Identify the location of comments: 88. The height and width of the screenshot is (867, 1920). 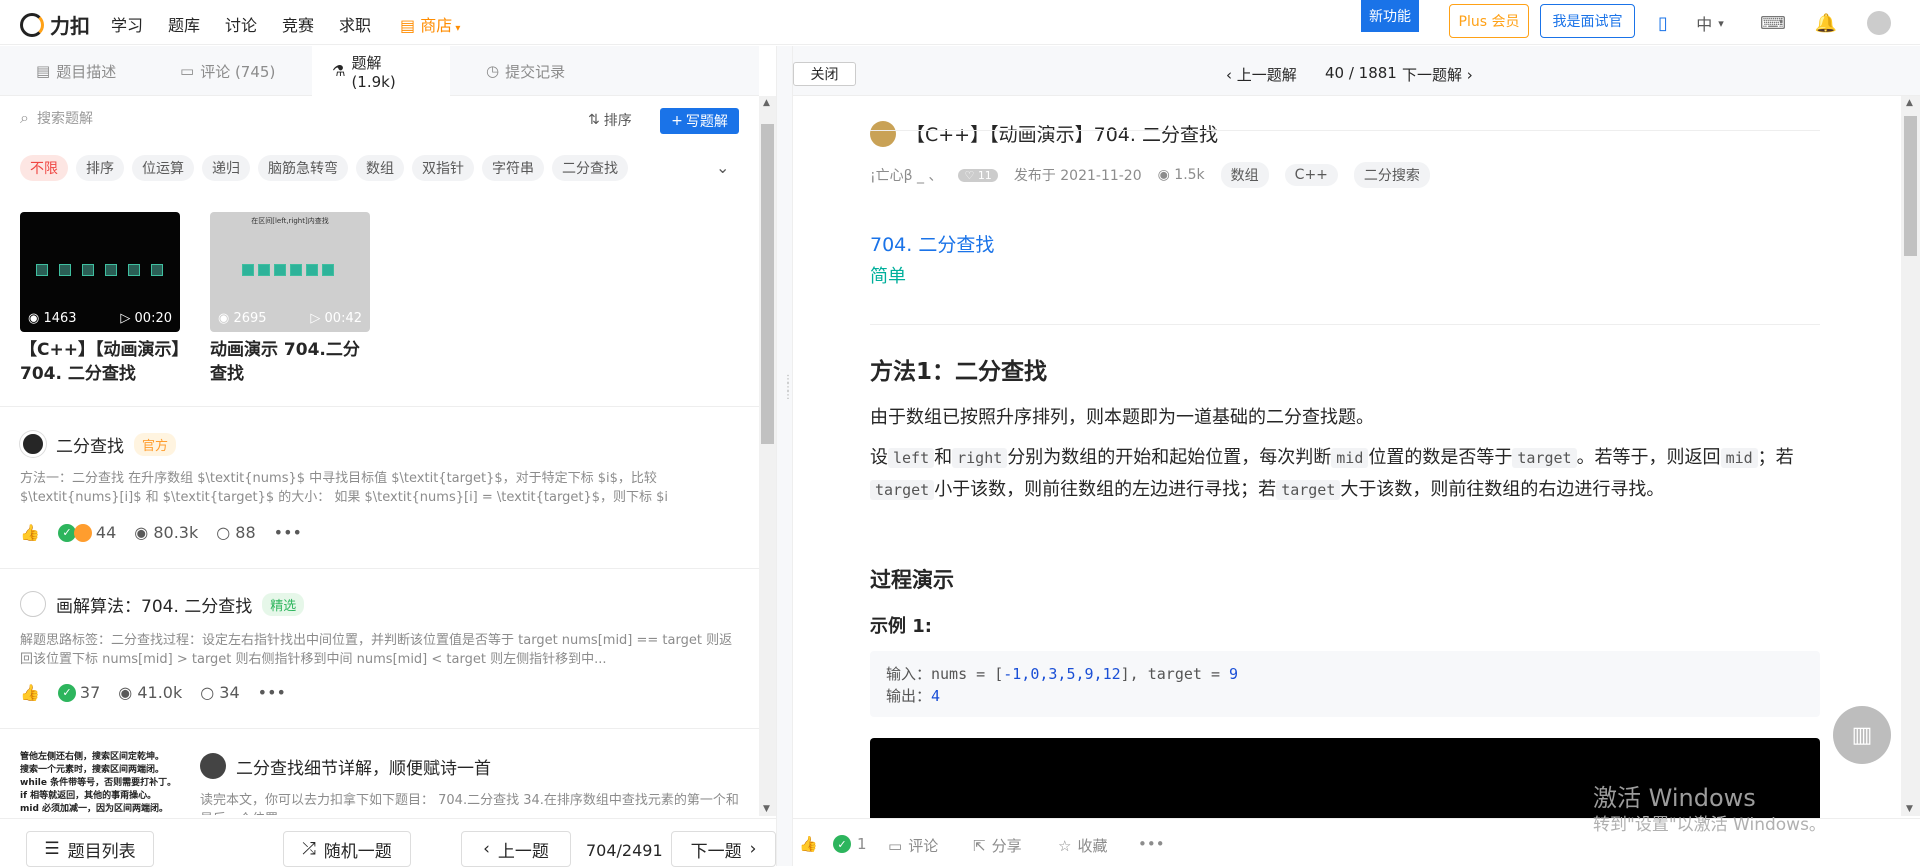
(245, 532).